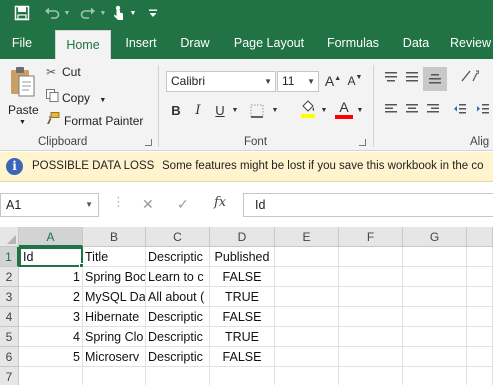 This screenshot has width=493, height=385. What do you see at coordinates (333, 81) in the screenshot?
I see `grow-font-button: A▲` at bounding box center [333, 81].